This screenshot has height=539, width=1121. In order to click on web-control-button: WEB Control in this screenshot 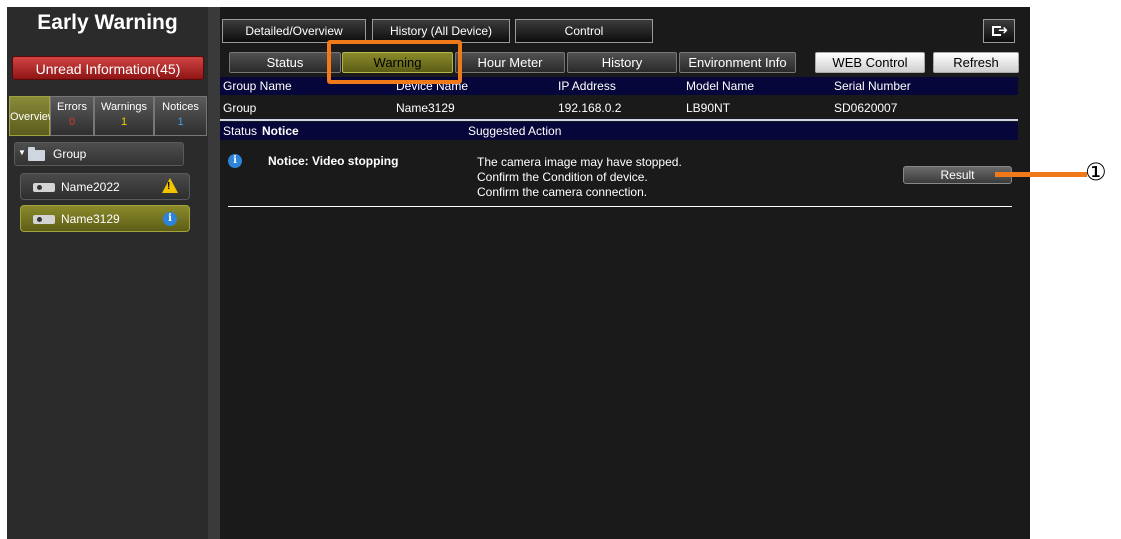, I will do `click(870, 62)`.